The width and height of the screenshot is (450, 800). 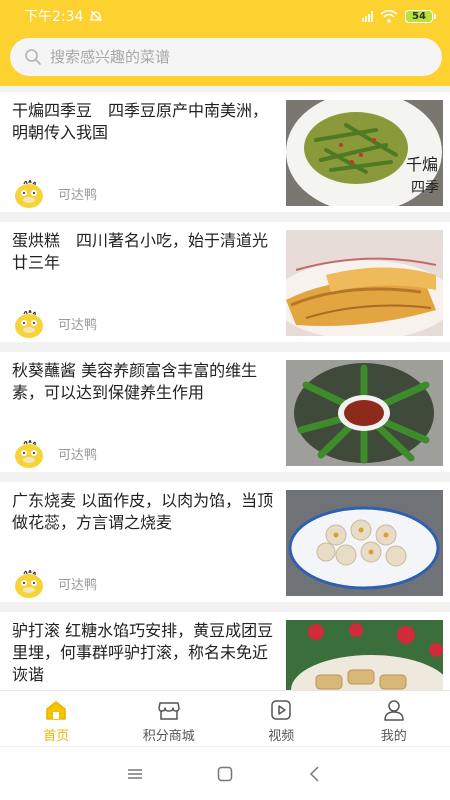 I want to click on tab-home: 首页, so click(x=56, y=718).